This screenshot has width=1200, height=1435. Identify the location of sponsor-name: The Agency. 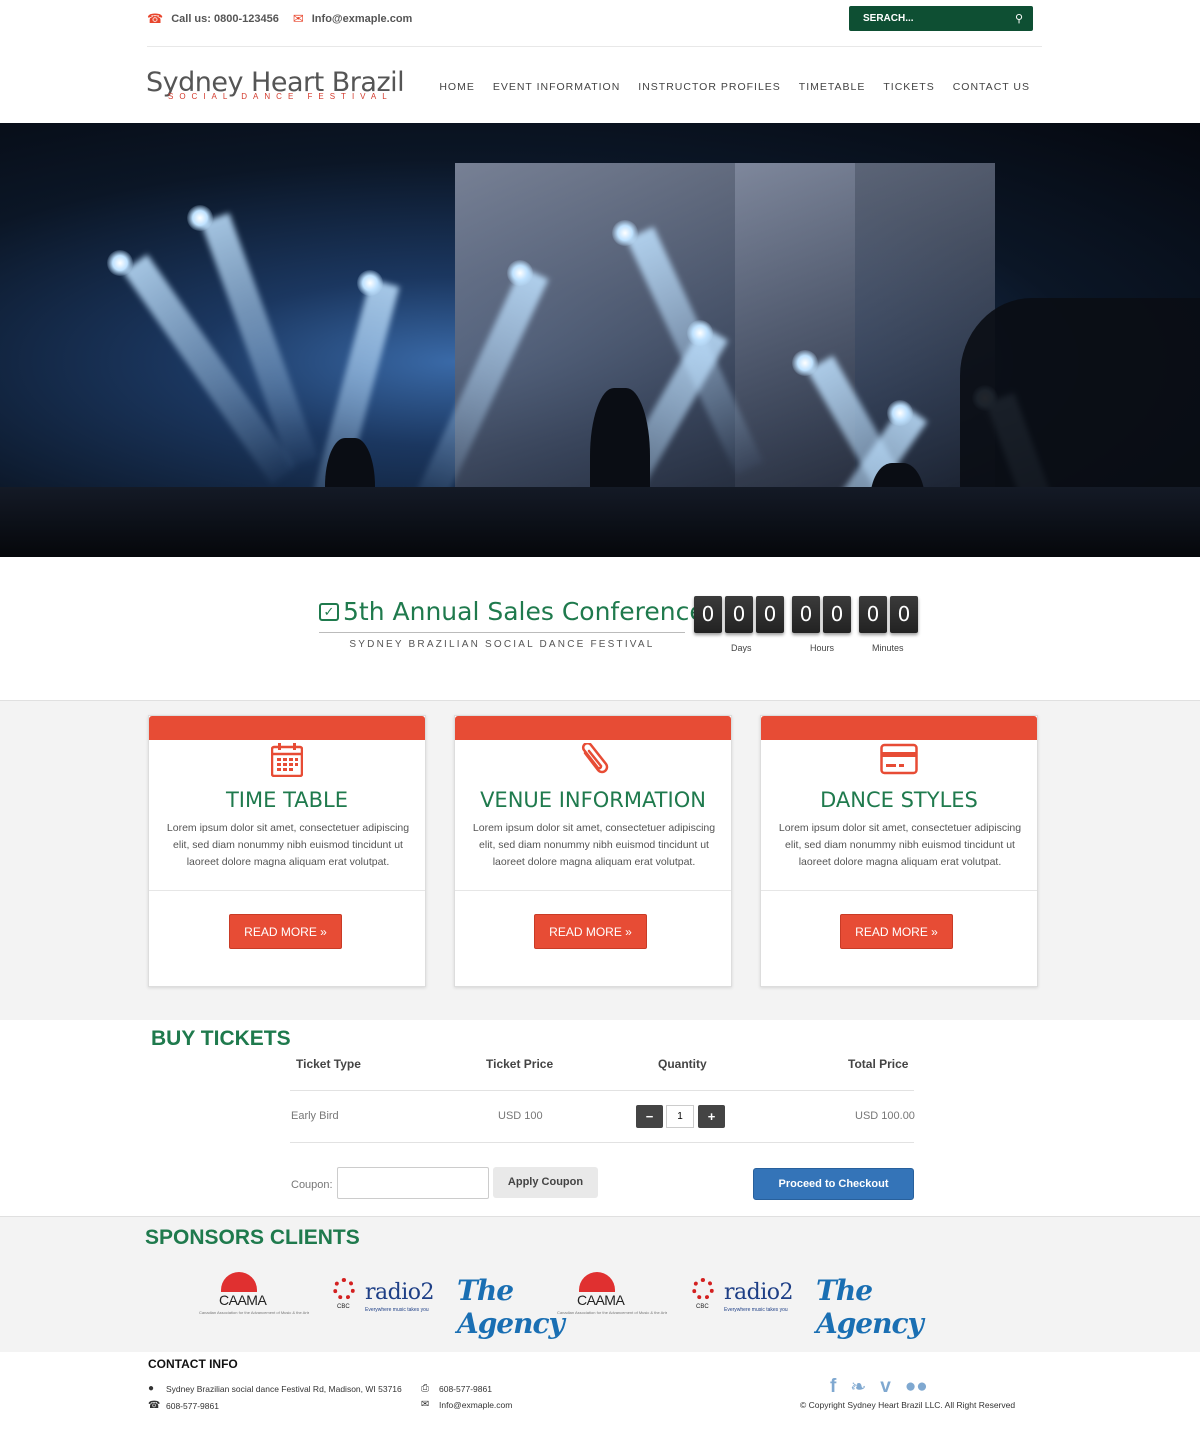
(870, 1307).